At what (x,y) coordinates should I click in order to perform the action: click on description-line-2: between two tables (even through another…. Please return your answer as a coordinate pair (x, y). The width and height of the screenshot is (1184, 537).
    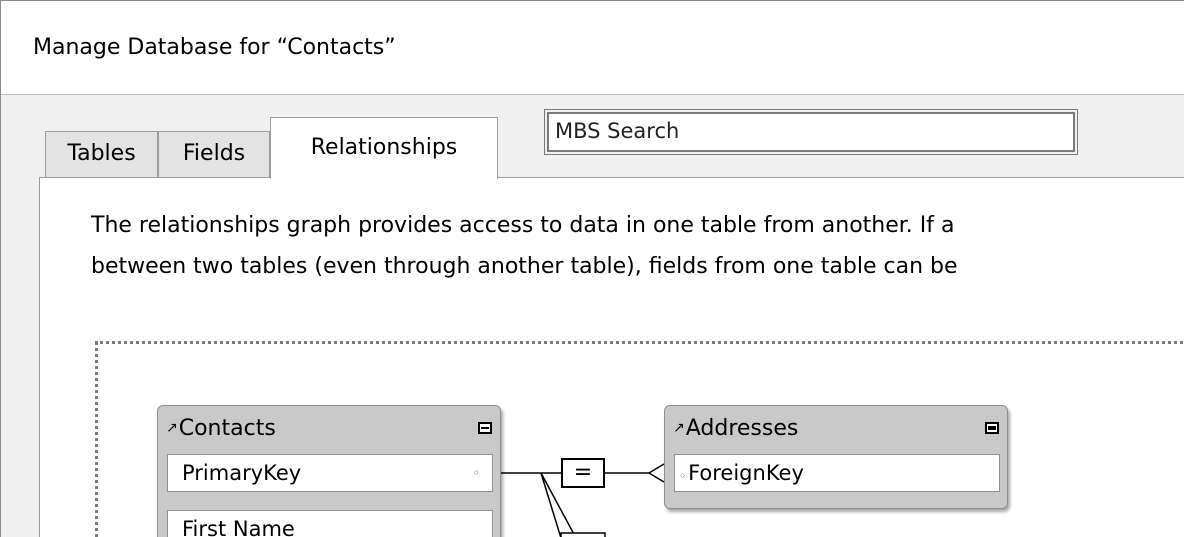
    Looking at the image, I should click on (524, 266).